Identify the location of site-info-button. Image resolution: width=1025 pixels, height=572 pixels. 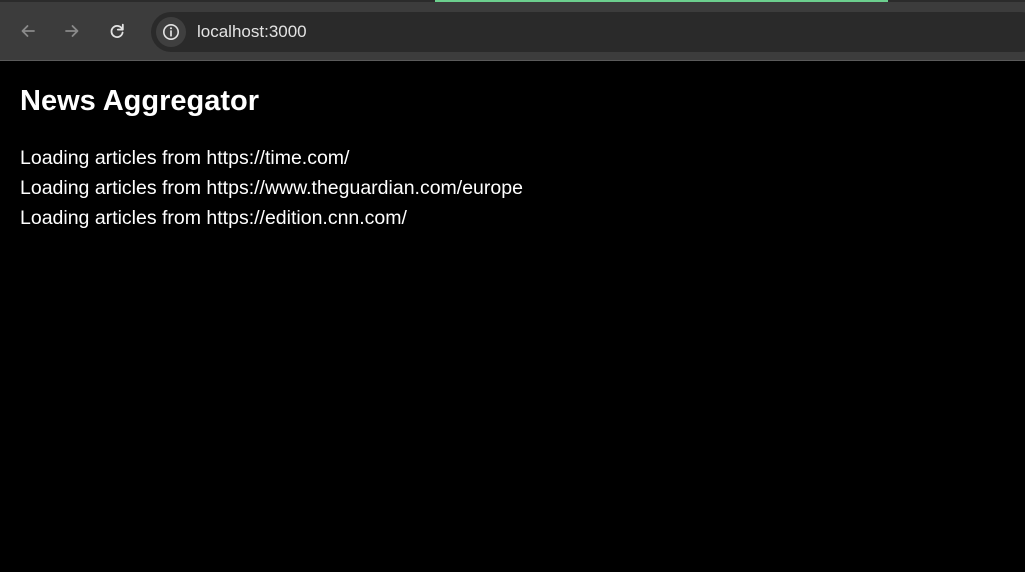
(171, 32).